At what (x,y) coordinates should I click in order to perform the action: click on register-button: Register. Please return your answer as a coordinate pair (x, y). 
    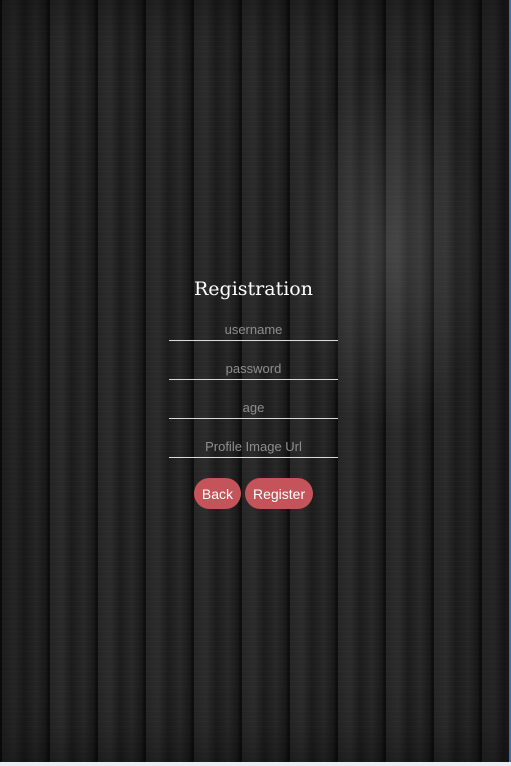
    Looking at the image, I should click on (279, 493).